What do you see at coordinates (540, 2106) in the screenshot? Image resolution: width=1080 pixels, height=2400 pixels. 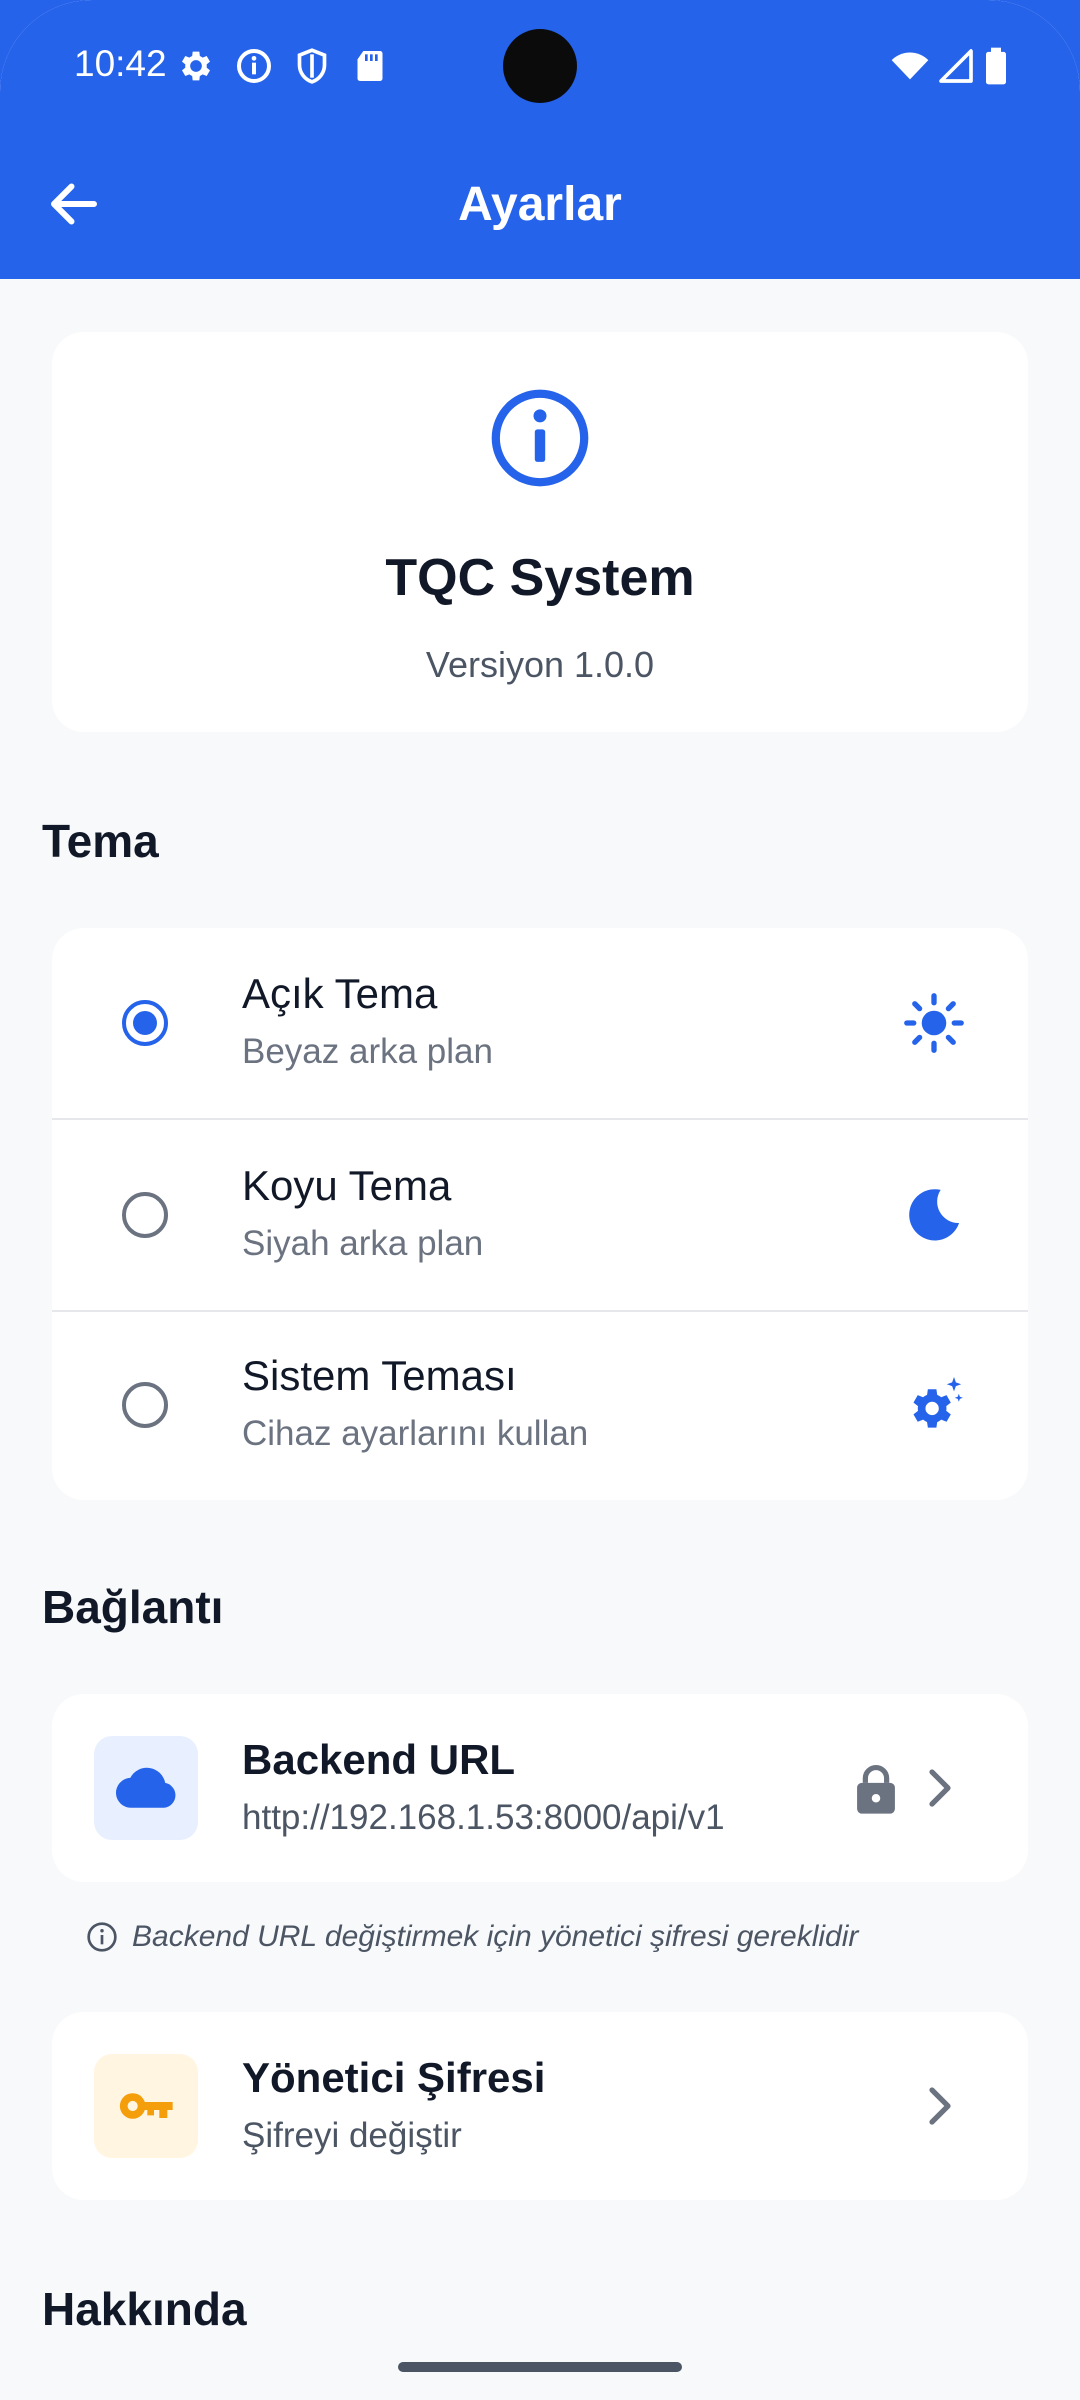 I see `admin-password-card: Yönetici Şifresi Şifreyi değiştir` at bounding box center [540, 2106].